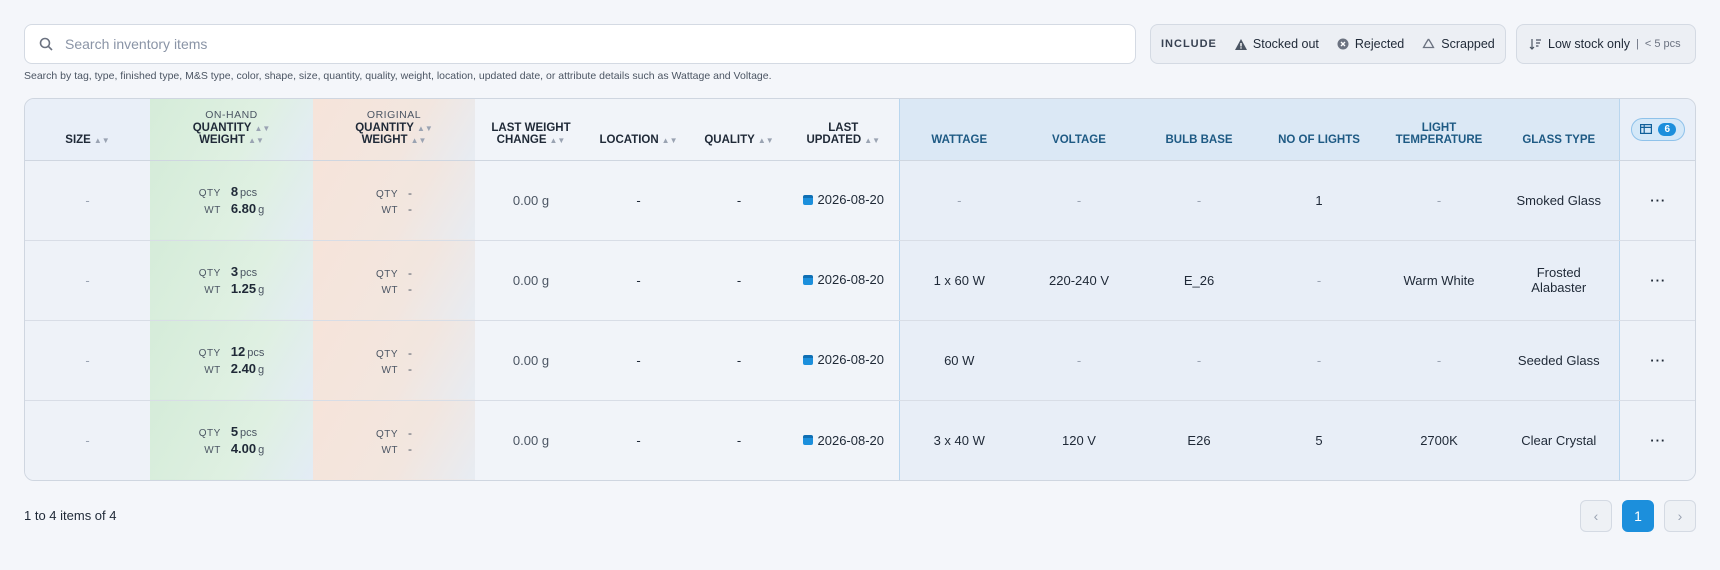 The image size is (1720, 570). What do you see at coordinates (243, 288) in the screenshot?
I see `onhand-wt-value: 1.25` at bounding box center [243, 288].